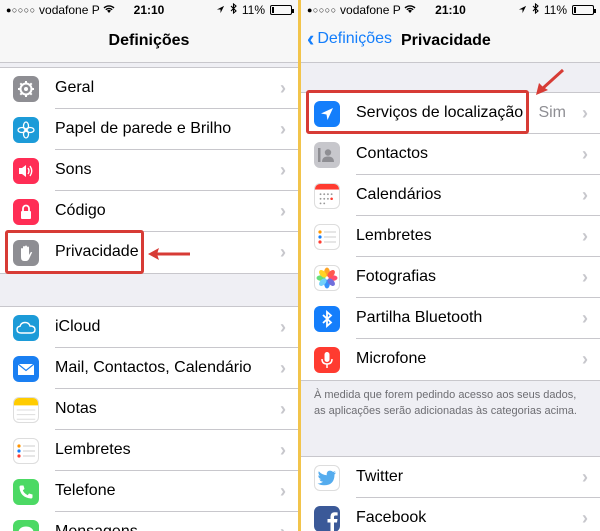 This screenshot has width=600, height=531. Describe the element at coordinates (450, 514) in the screenshot. I see `privacy-row-facebook: Facebook ›` at that location.